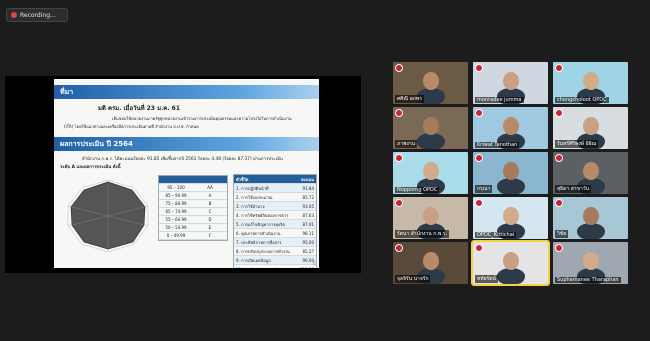 Image resolution: width=650 pixels, height=341 pixels. I want to click on score-header: ตัวชี้วัด คะแนน, so click(275, 179).